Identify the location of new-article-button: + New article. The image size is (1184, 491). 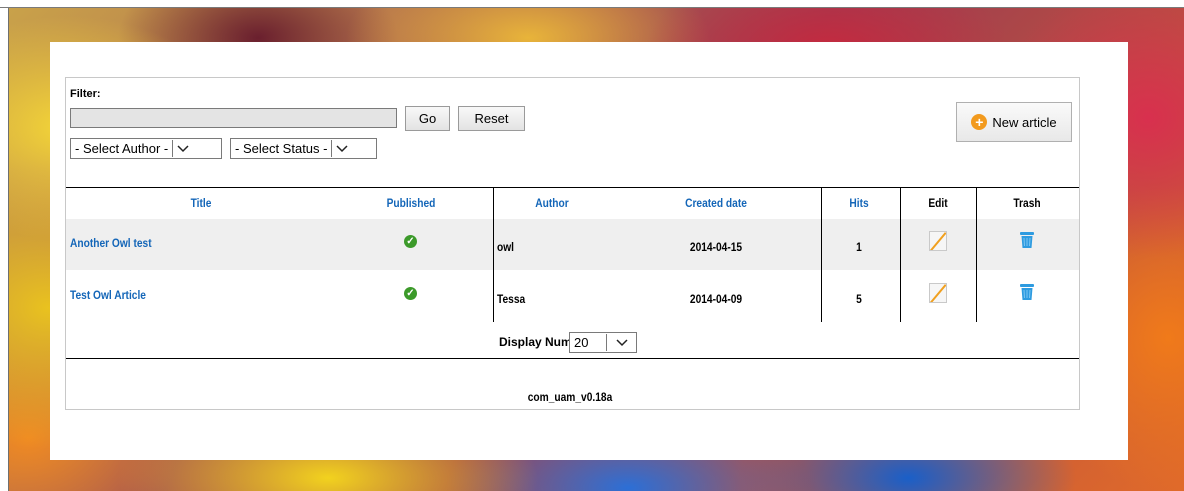
(1014, 122).